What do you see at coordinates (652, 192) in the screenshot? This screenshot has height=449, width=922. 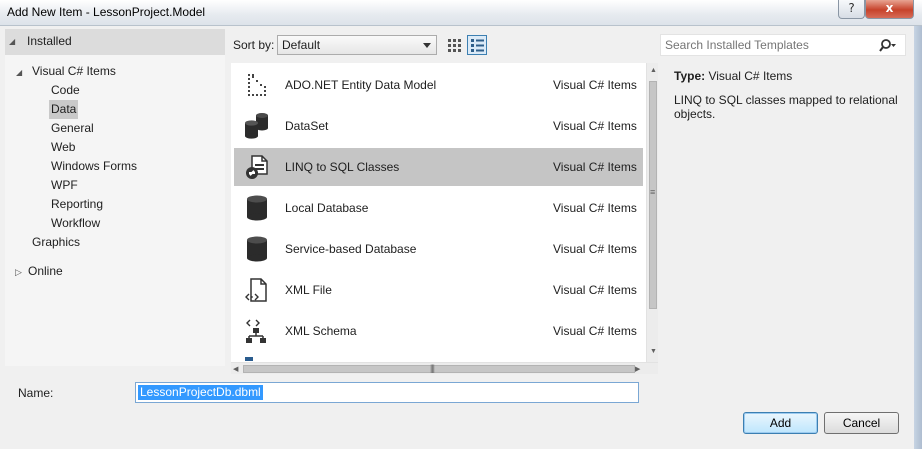 I see `grip-icon: ≡` at bounding box center [652, 192].